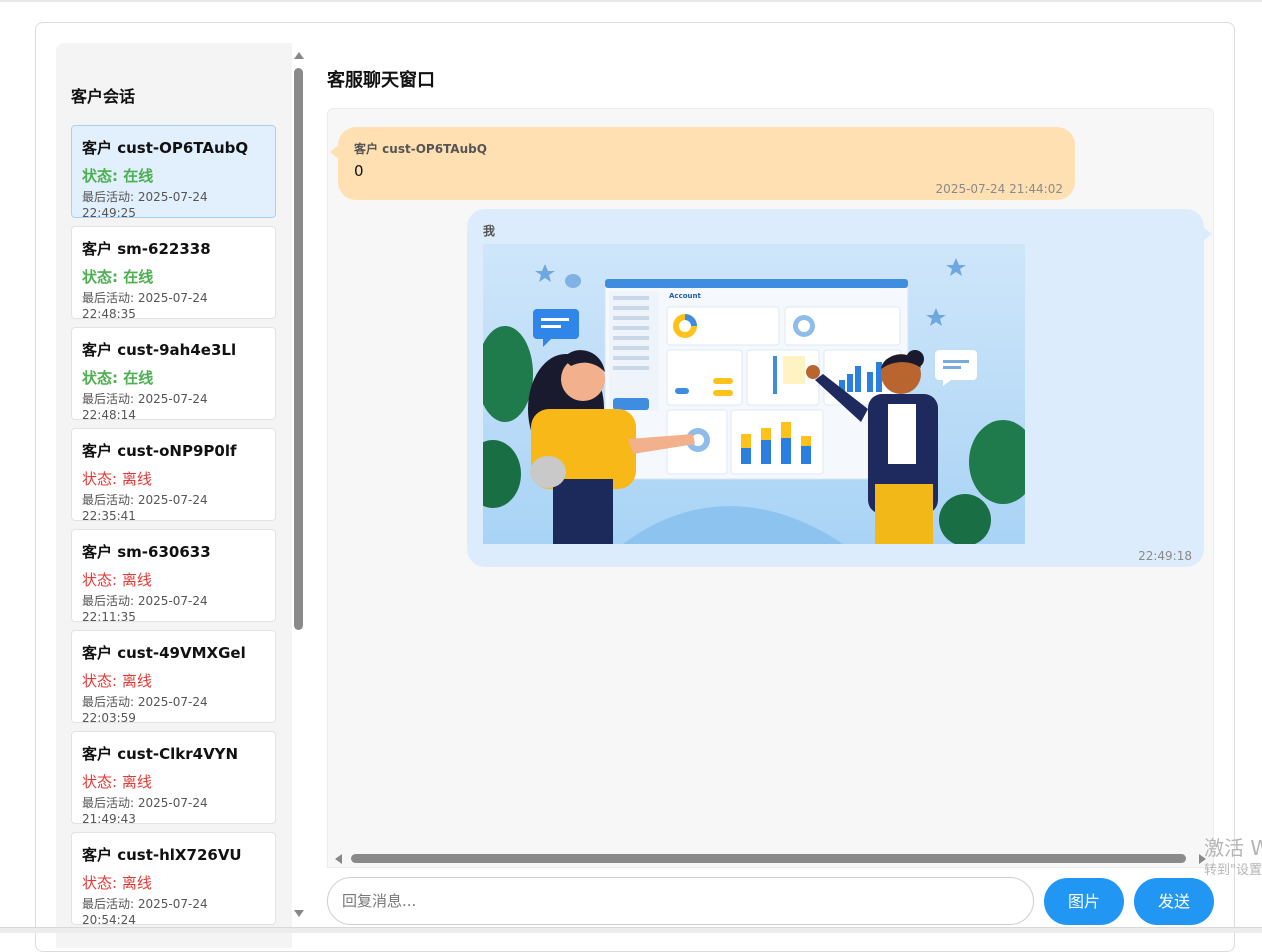 The image size is (1262, 952). Describe the element at coordinates (162, 855) in the screenshot. I see `session-name: 客户 cust-hlX726VU` at that location.